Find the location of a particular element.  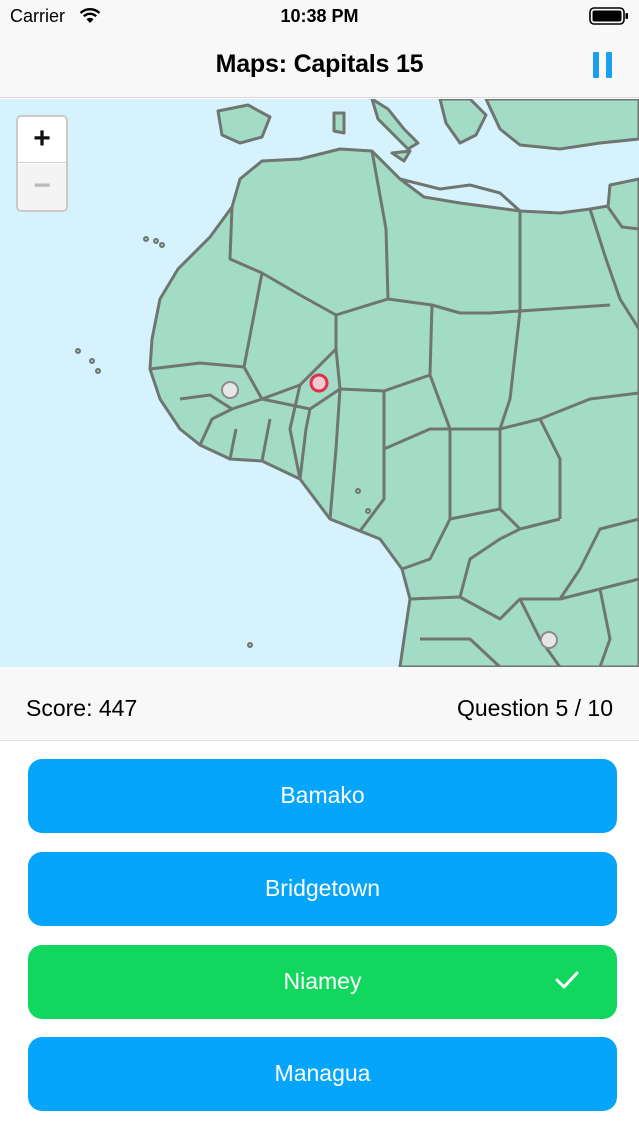

answer-button-niamey: Niamey is located at coordinates (322, 982).